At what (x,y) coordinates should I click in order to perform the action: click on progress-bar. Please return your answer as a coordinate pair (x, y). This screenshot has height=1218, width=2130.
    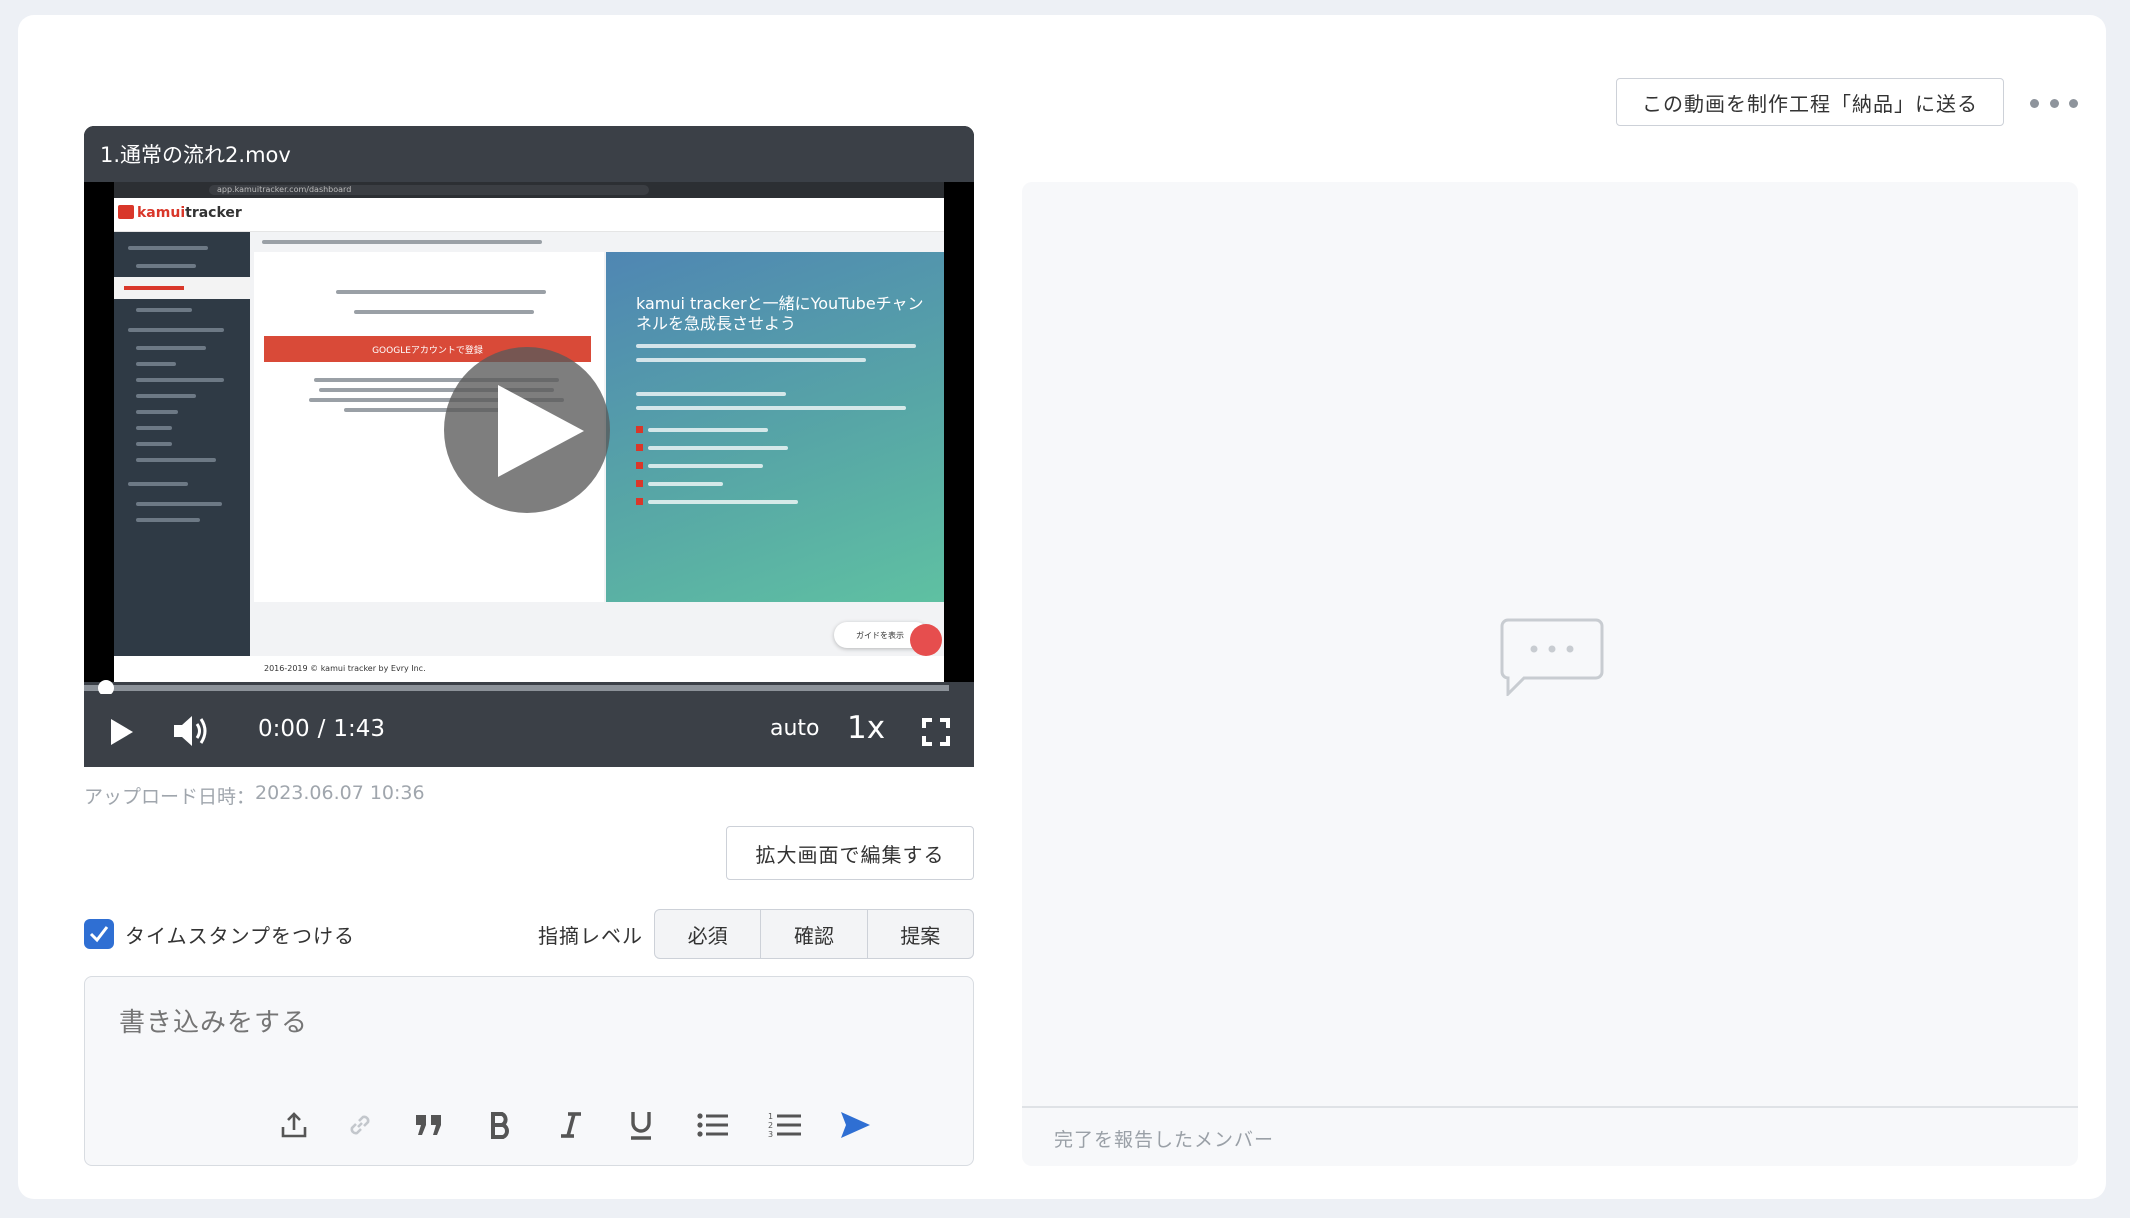
    Looking at the image, I should click on (529, 688).